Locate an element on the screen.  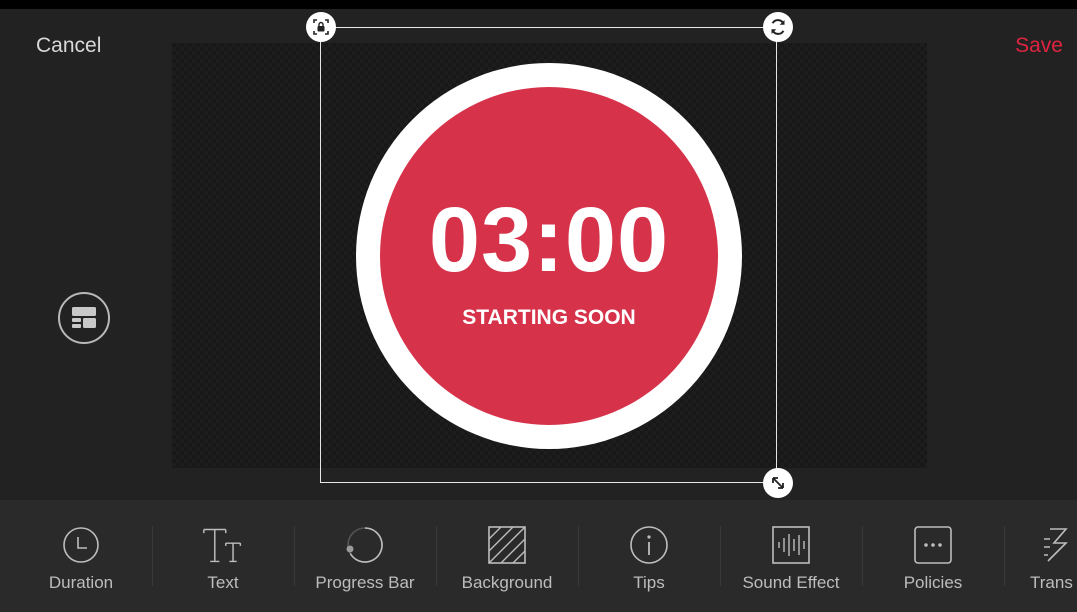
tool-progress-bar: Progress Bar is located at coordinates (365, 556).